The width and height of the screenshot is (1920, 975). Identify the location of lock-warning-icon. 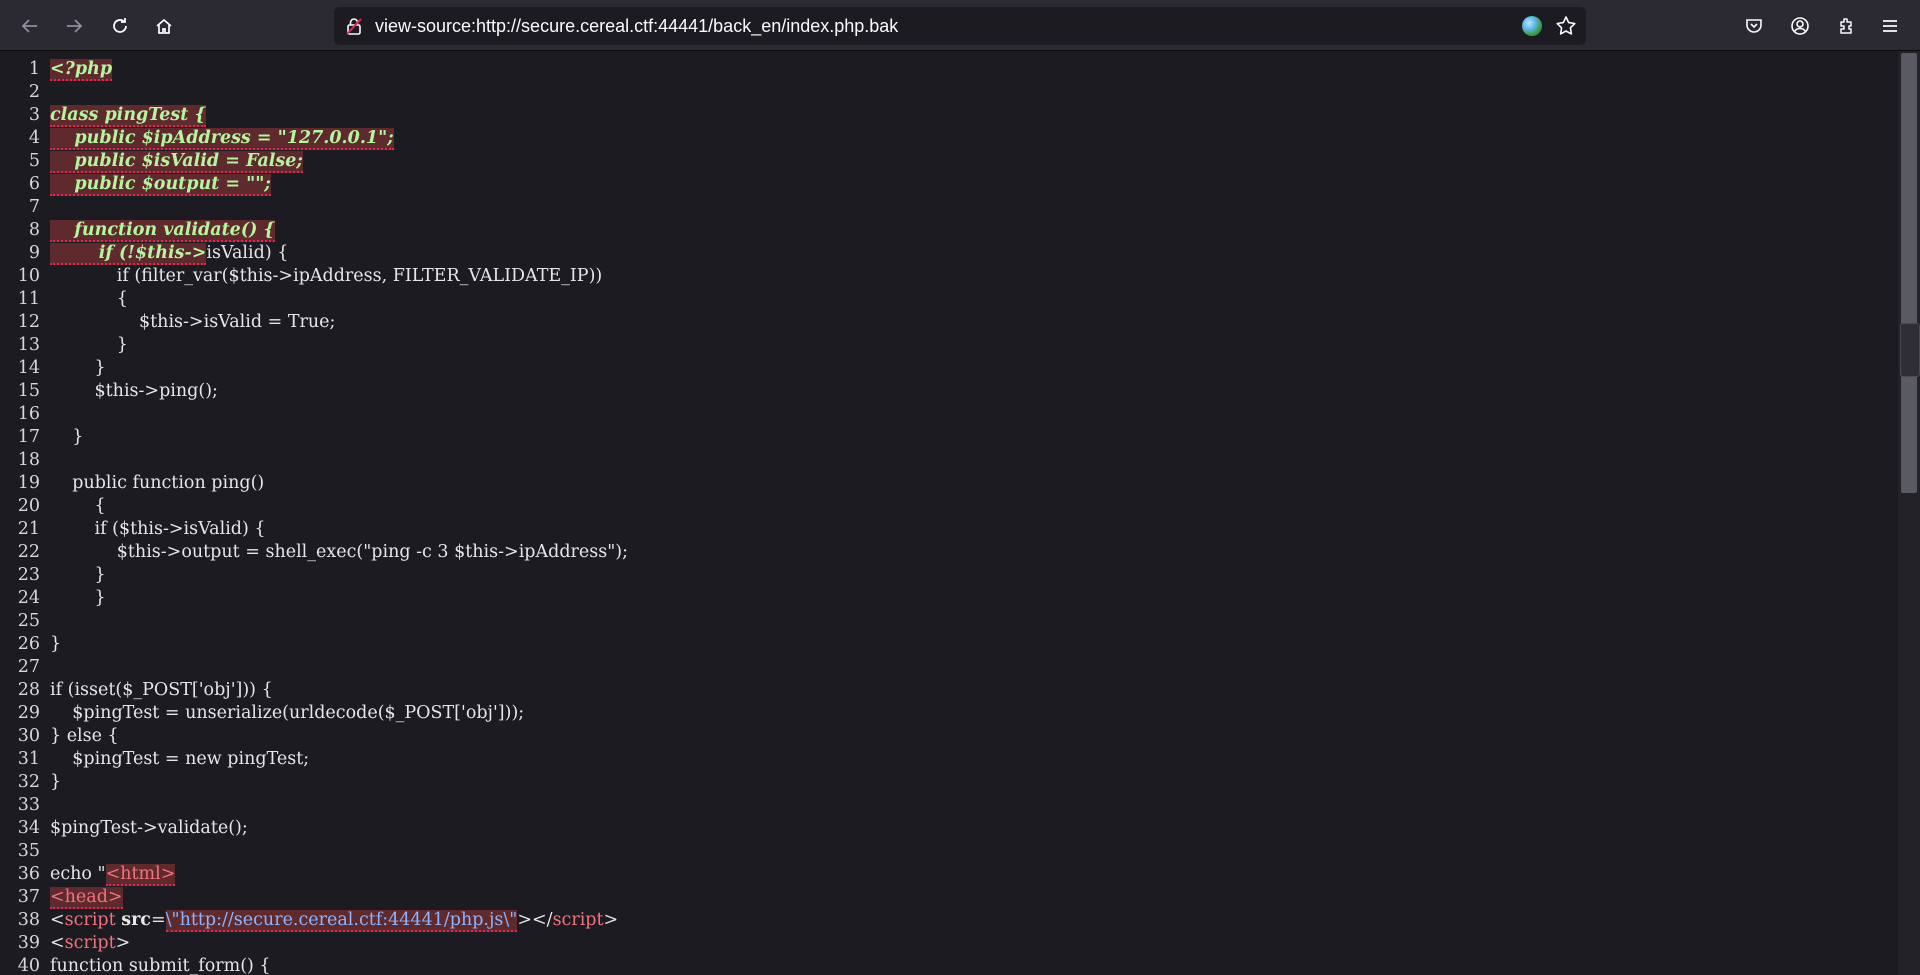
(354, 26).